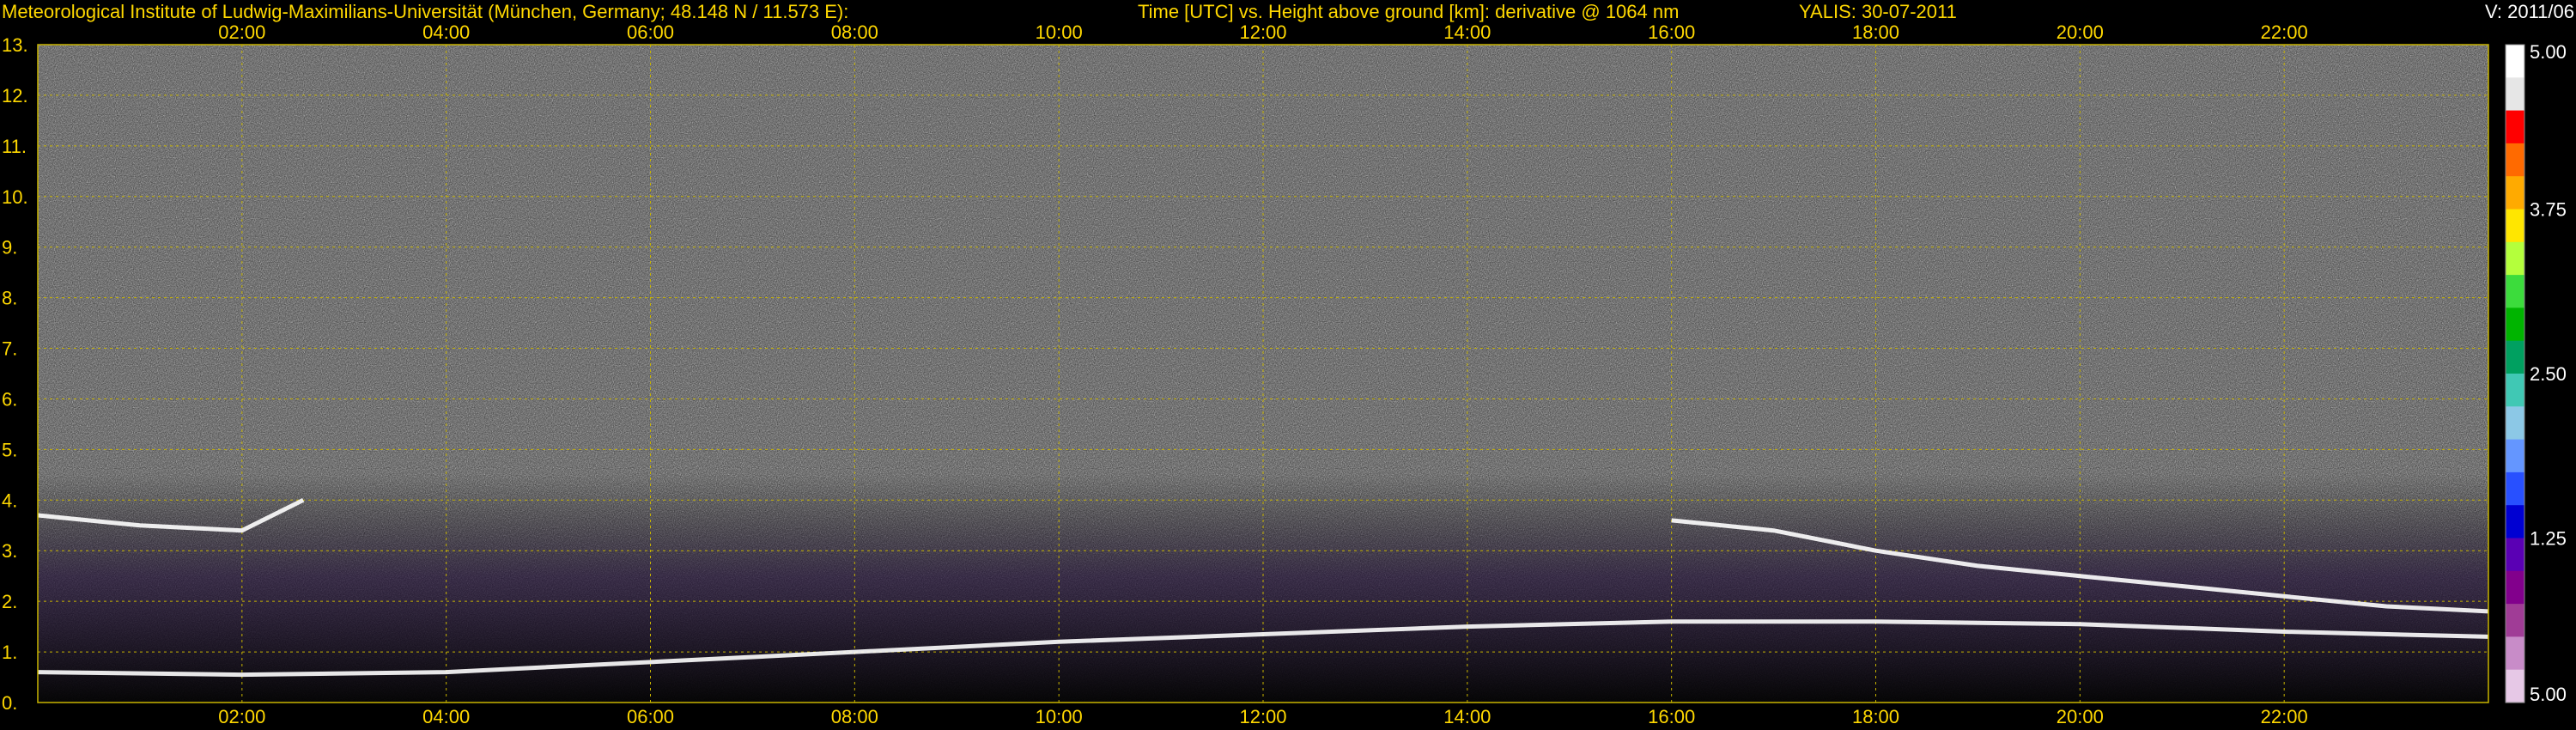  Describe the element at coordinates (2080, 716) in the screenshot. I see `x-tick-label-bottom: 20:00` at that location.